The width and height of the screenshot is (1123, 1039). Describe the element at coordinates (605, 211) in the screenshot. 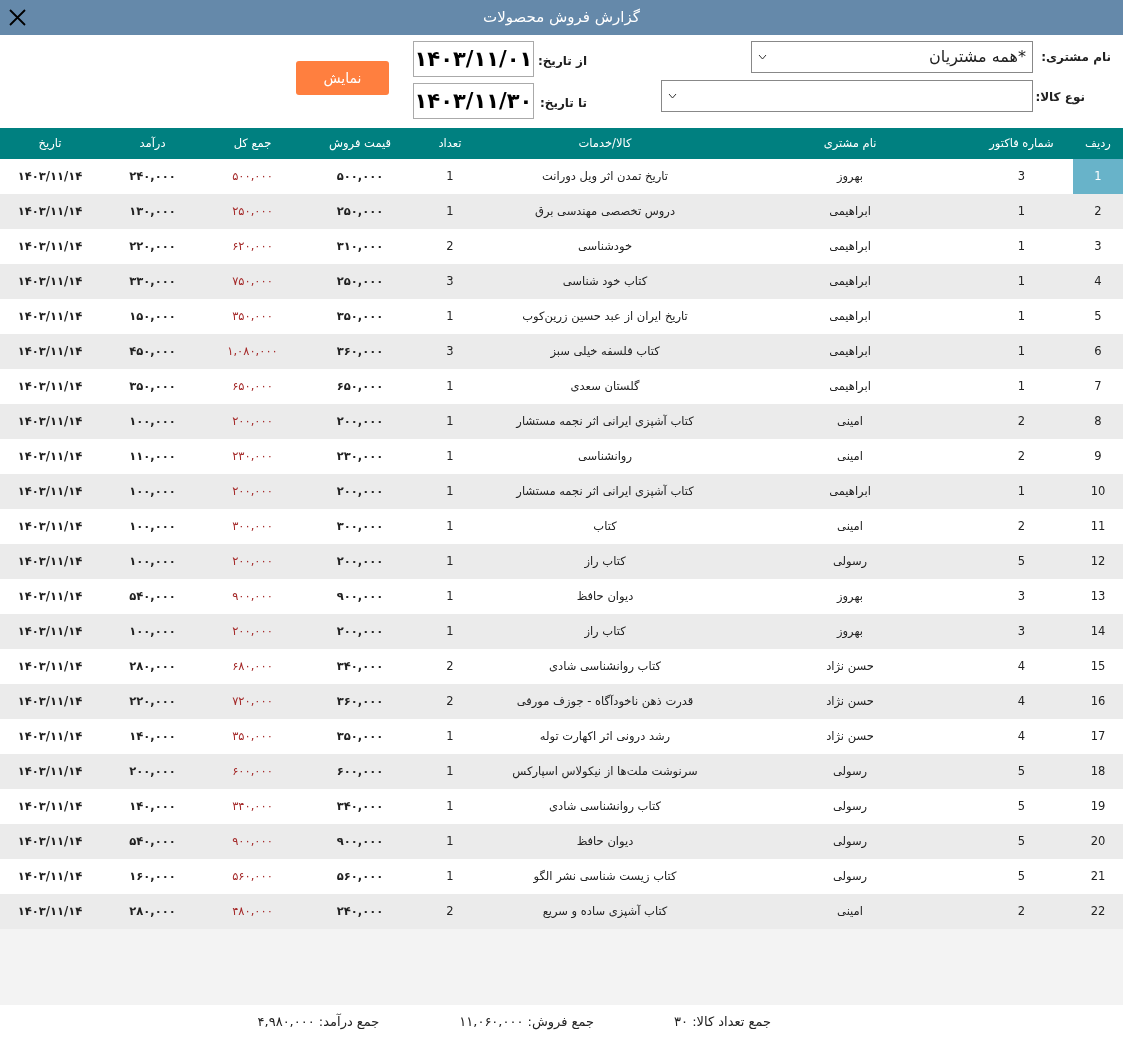

I see `table-cell: دروس تخصصی مهندسی برق` at that location.